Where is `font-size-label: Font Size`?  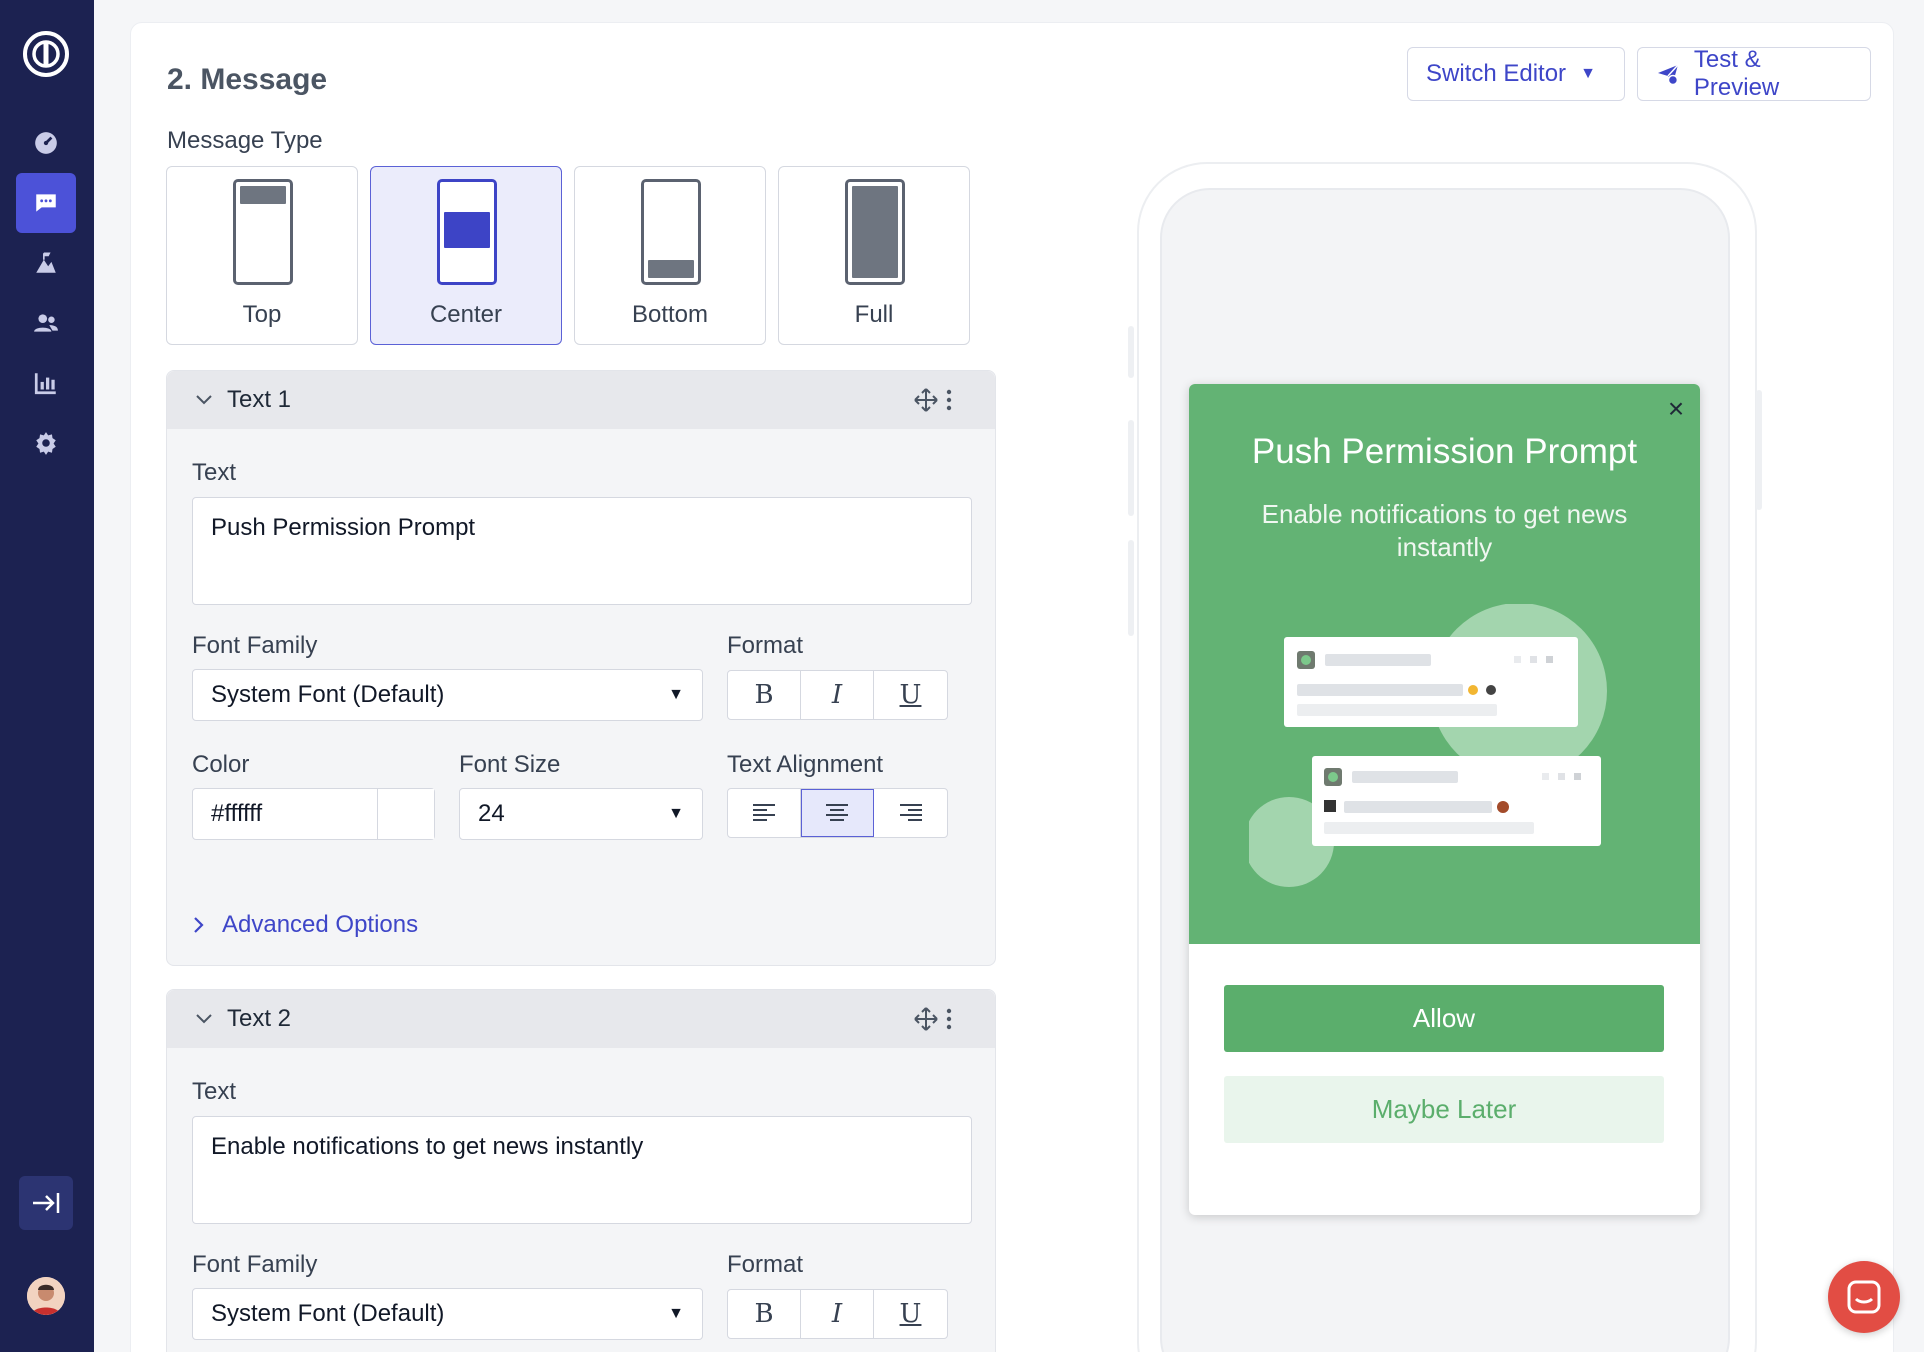 font-size-label: Font Size is located at coordinates (510, 764).